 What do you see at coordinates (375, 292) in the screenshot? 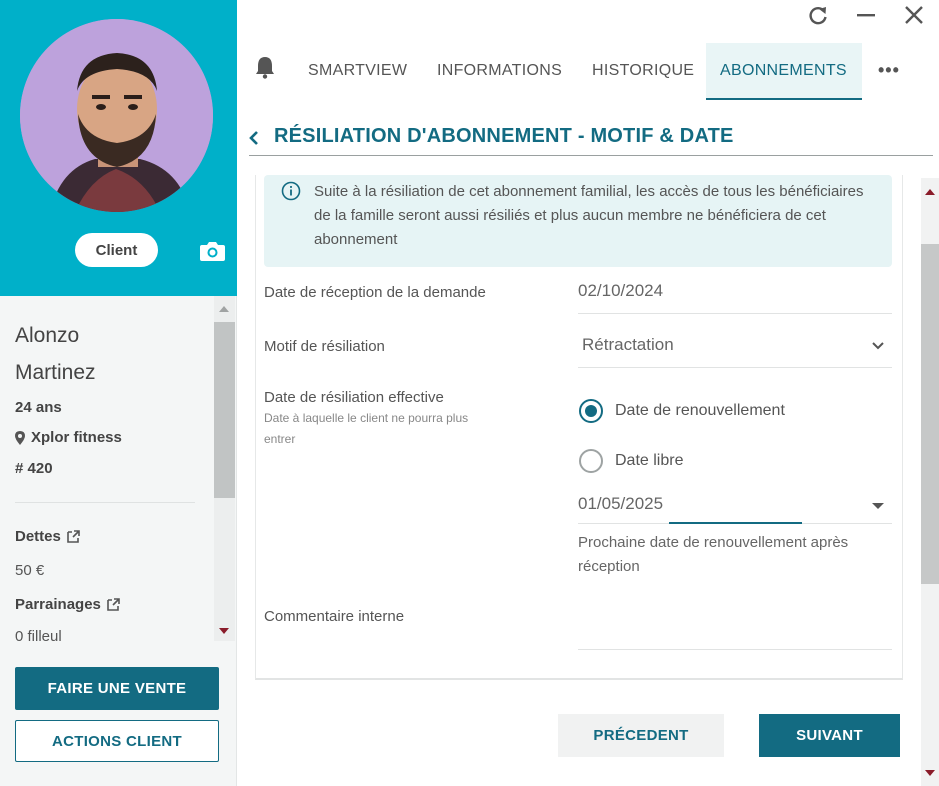
I see `request-date-label: Date de réception de la demande` at bounding box center [375, 292].